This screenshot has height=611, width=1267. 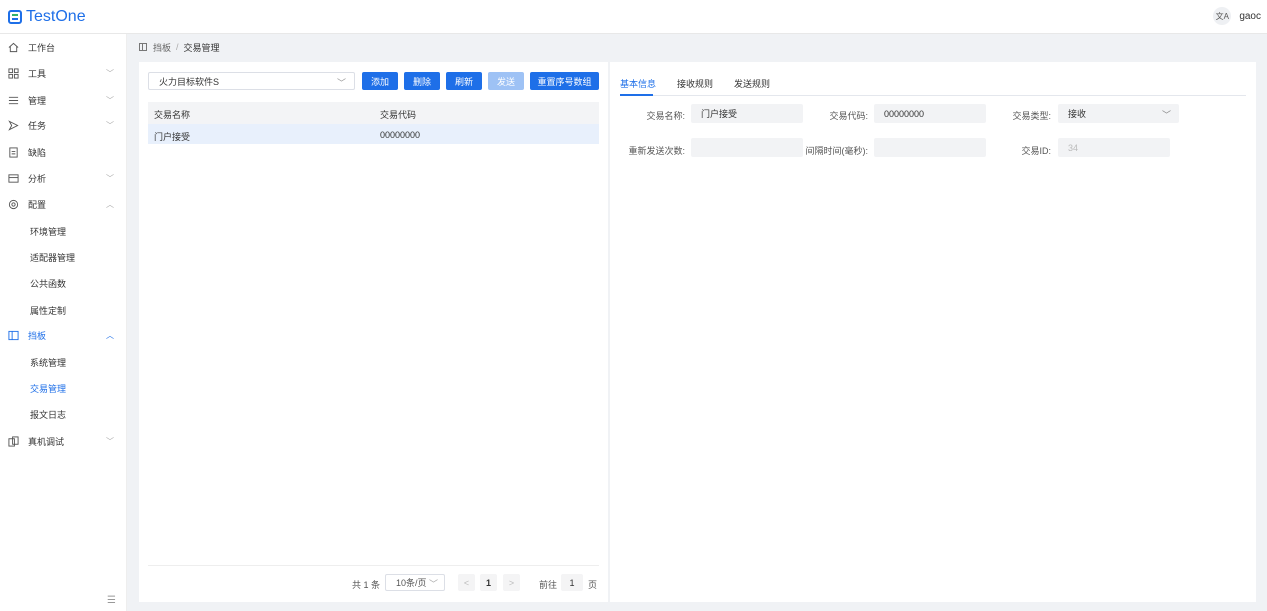 I want to click on table-header: 交易名称 交易代码, so click(x=373, y=113).